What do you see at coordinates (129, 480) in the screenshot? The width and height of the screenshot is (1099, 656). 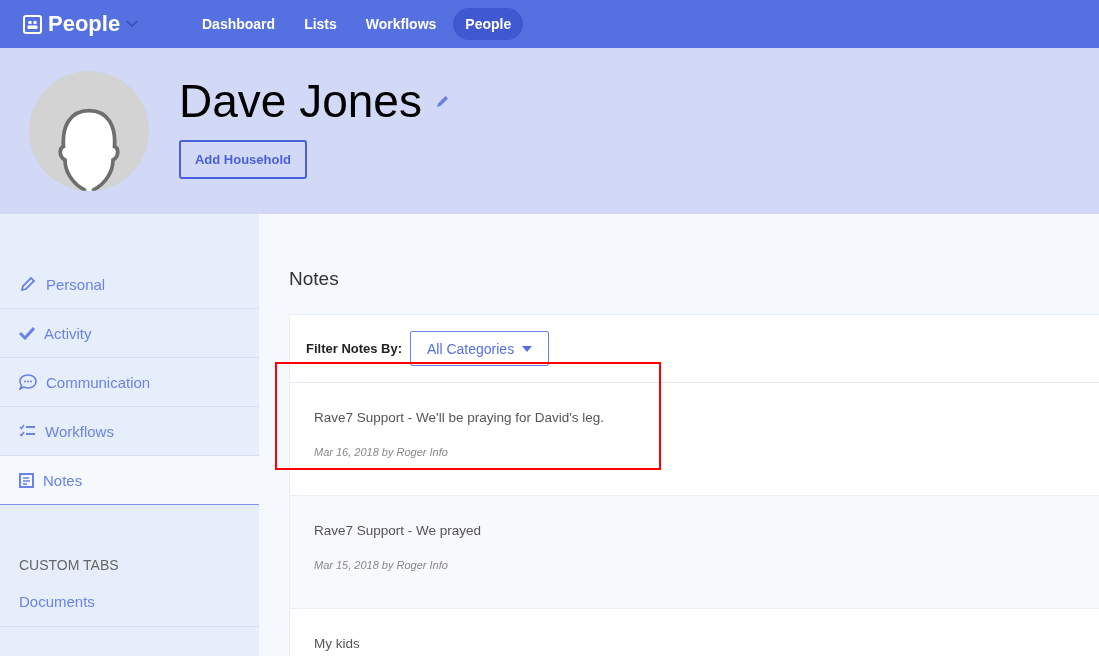 I see `sidebar-item: Notes` at bounding box center [129, 480].